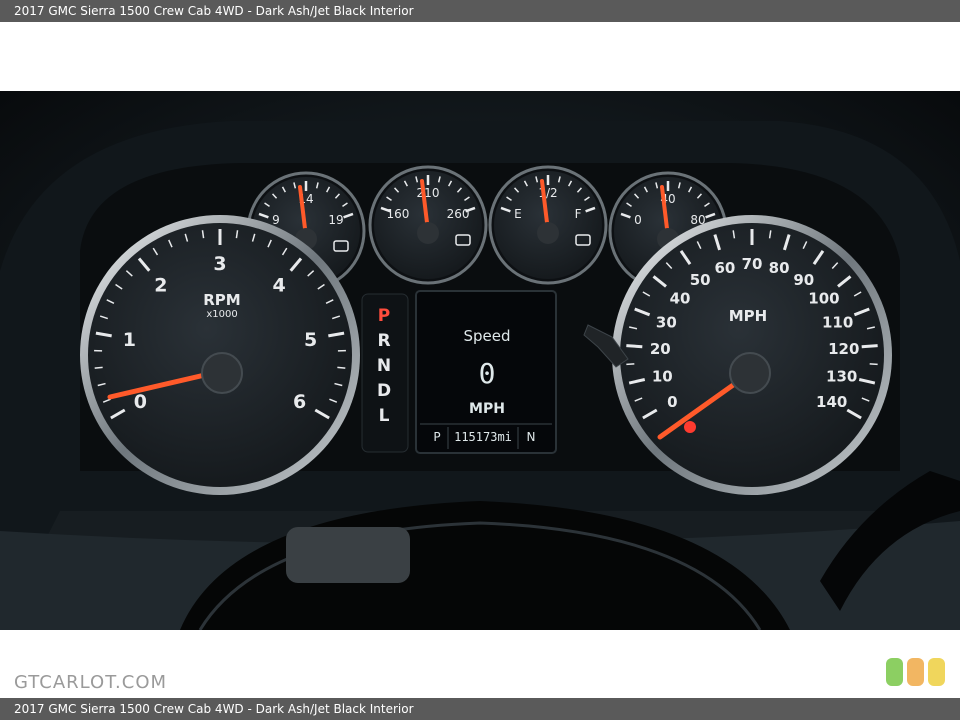 The image size is (960, 720). What do you see at coordinates (483, 437) in the screenshot?
I see `display-odometer: 115173mi` at bounding box center [483, 437].